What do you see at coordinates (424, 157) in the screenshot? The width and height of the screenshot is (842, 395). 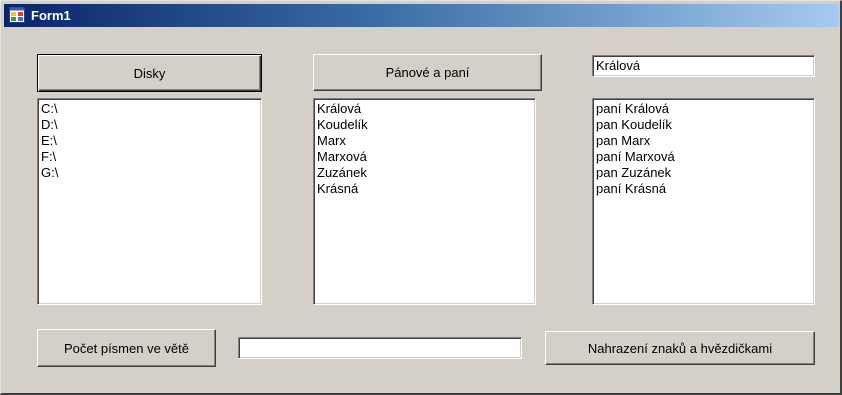 I see `list-item: Marxová` at bounding box center [424, 157].